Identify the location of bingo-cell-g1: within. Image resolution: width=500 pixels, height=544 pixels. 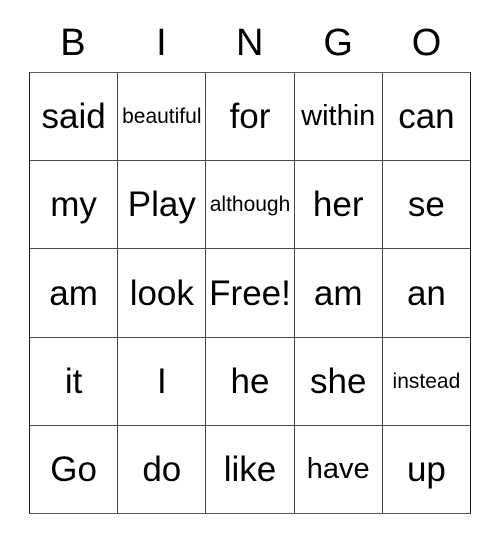
(337, 117).